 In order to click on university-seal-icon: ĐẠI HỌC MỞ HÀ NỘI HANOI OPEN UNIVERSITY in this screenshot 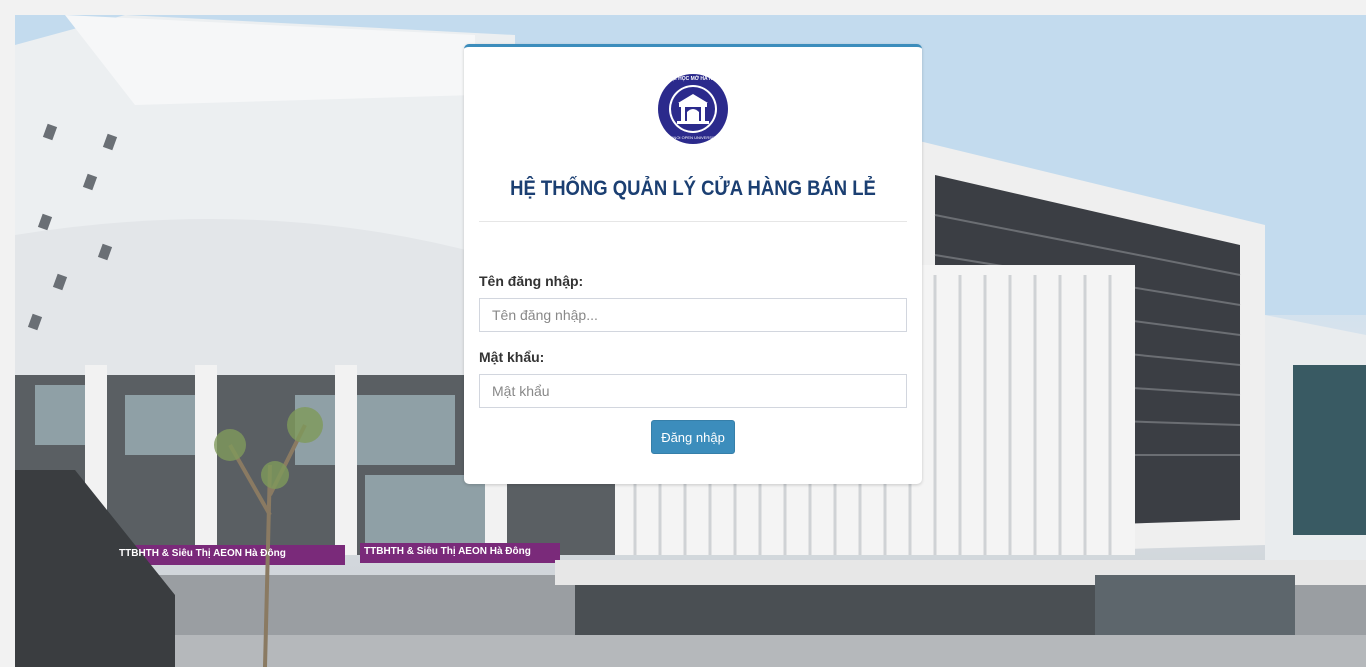, I will do `click(693, 109)`.